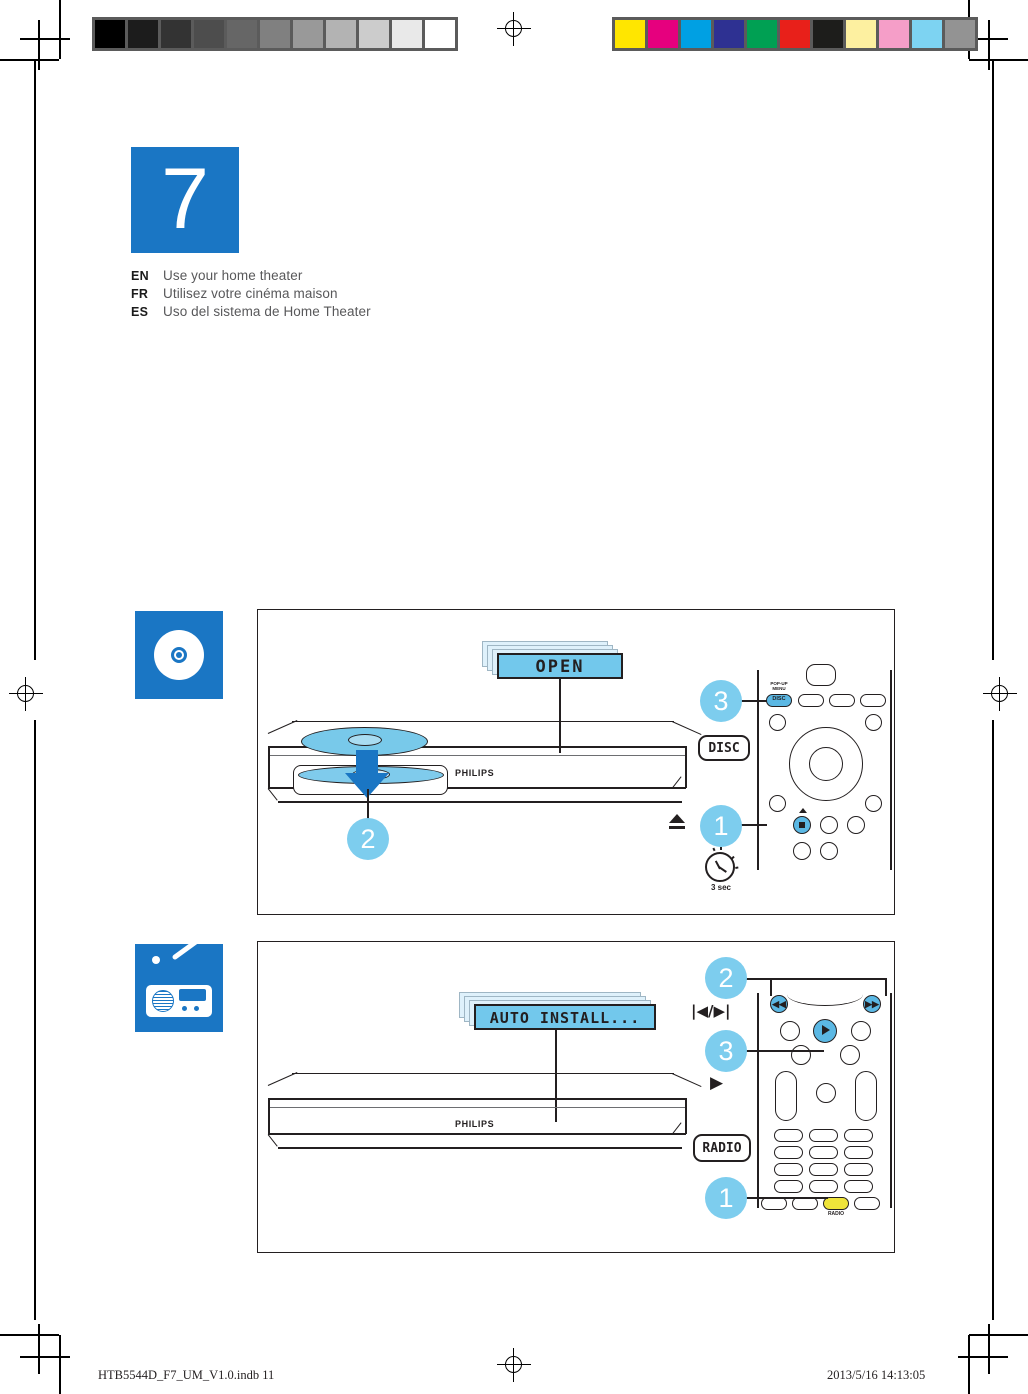 This screenshot has height=1394, width=1028. What do you see at coordinates (872, 1004) in the screenshot?
I see `next-glyph: ▶▶` at bounding box center [872, 1004].